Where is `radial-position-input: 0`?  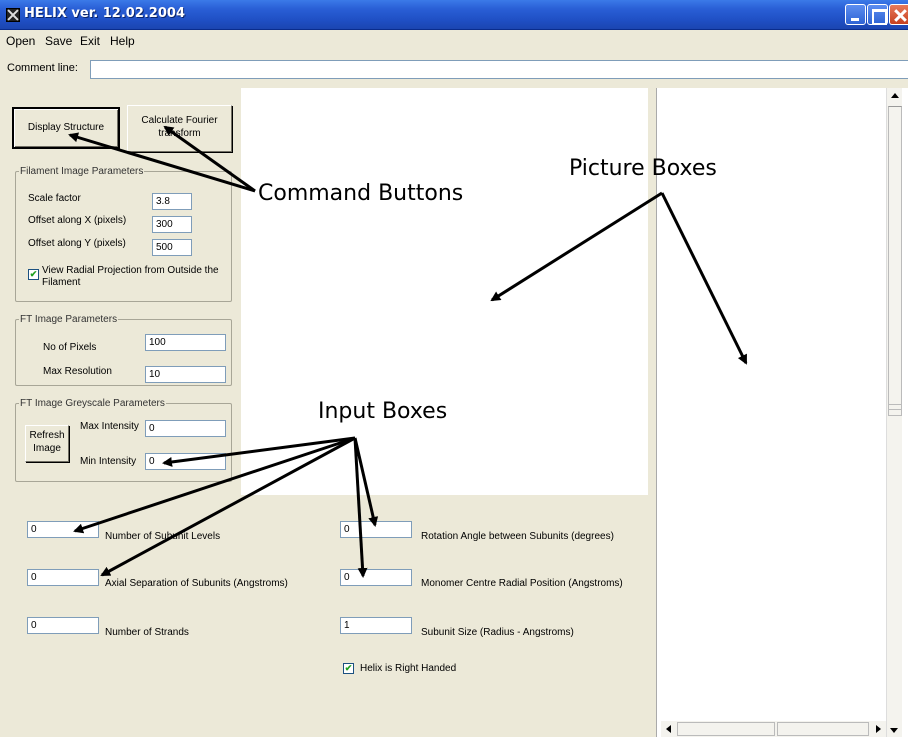
radial-position-input: 0 is located at coordinates (376, 577).